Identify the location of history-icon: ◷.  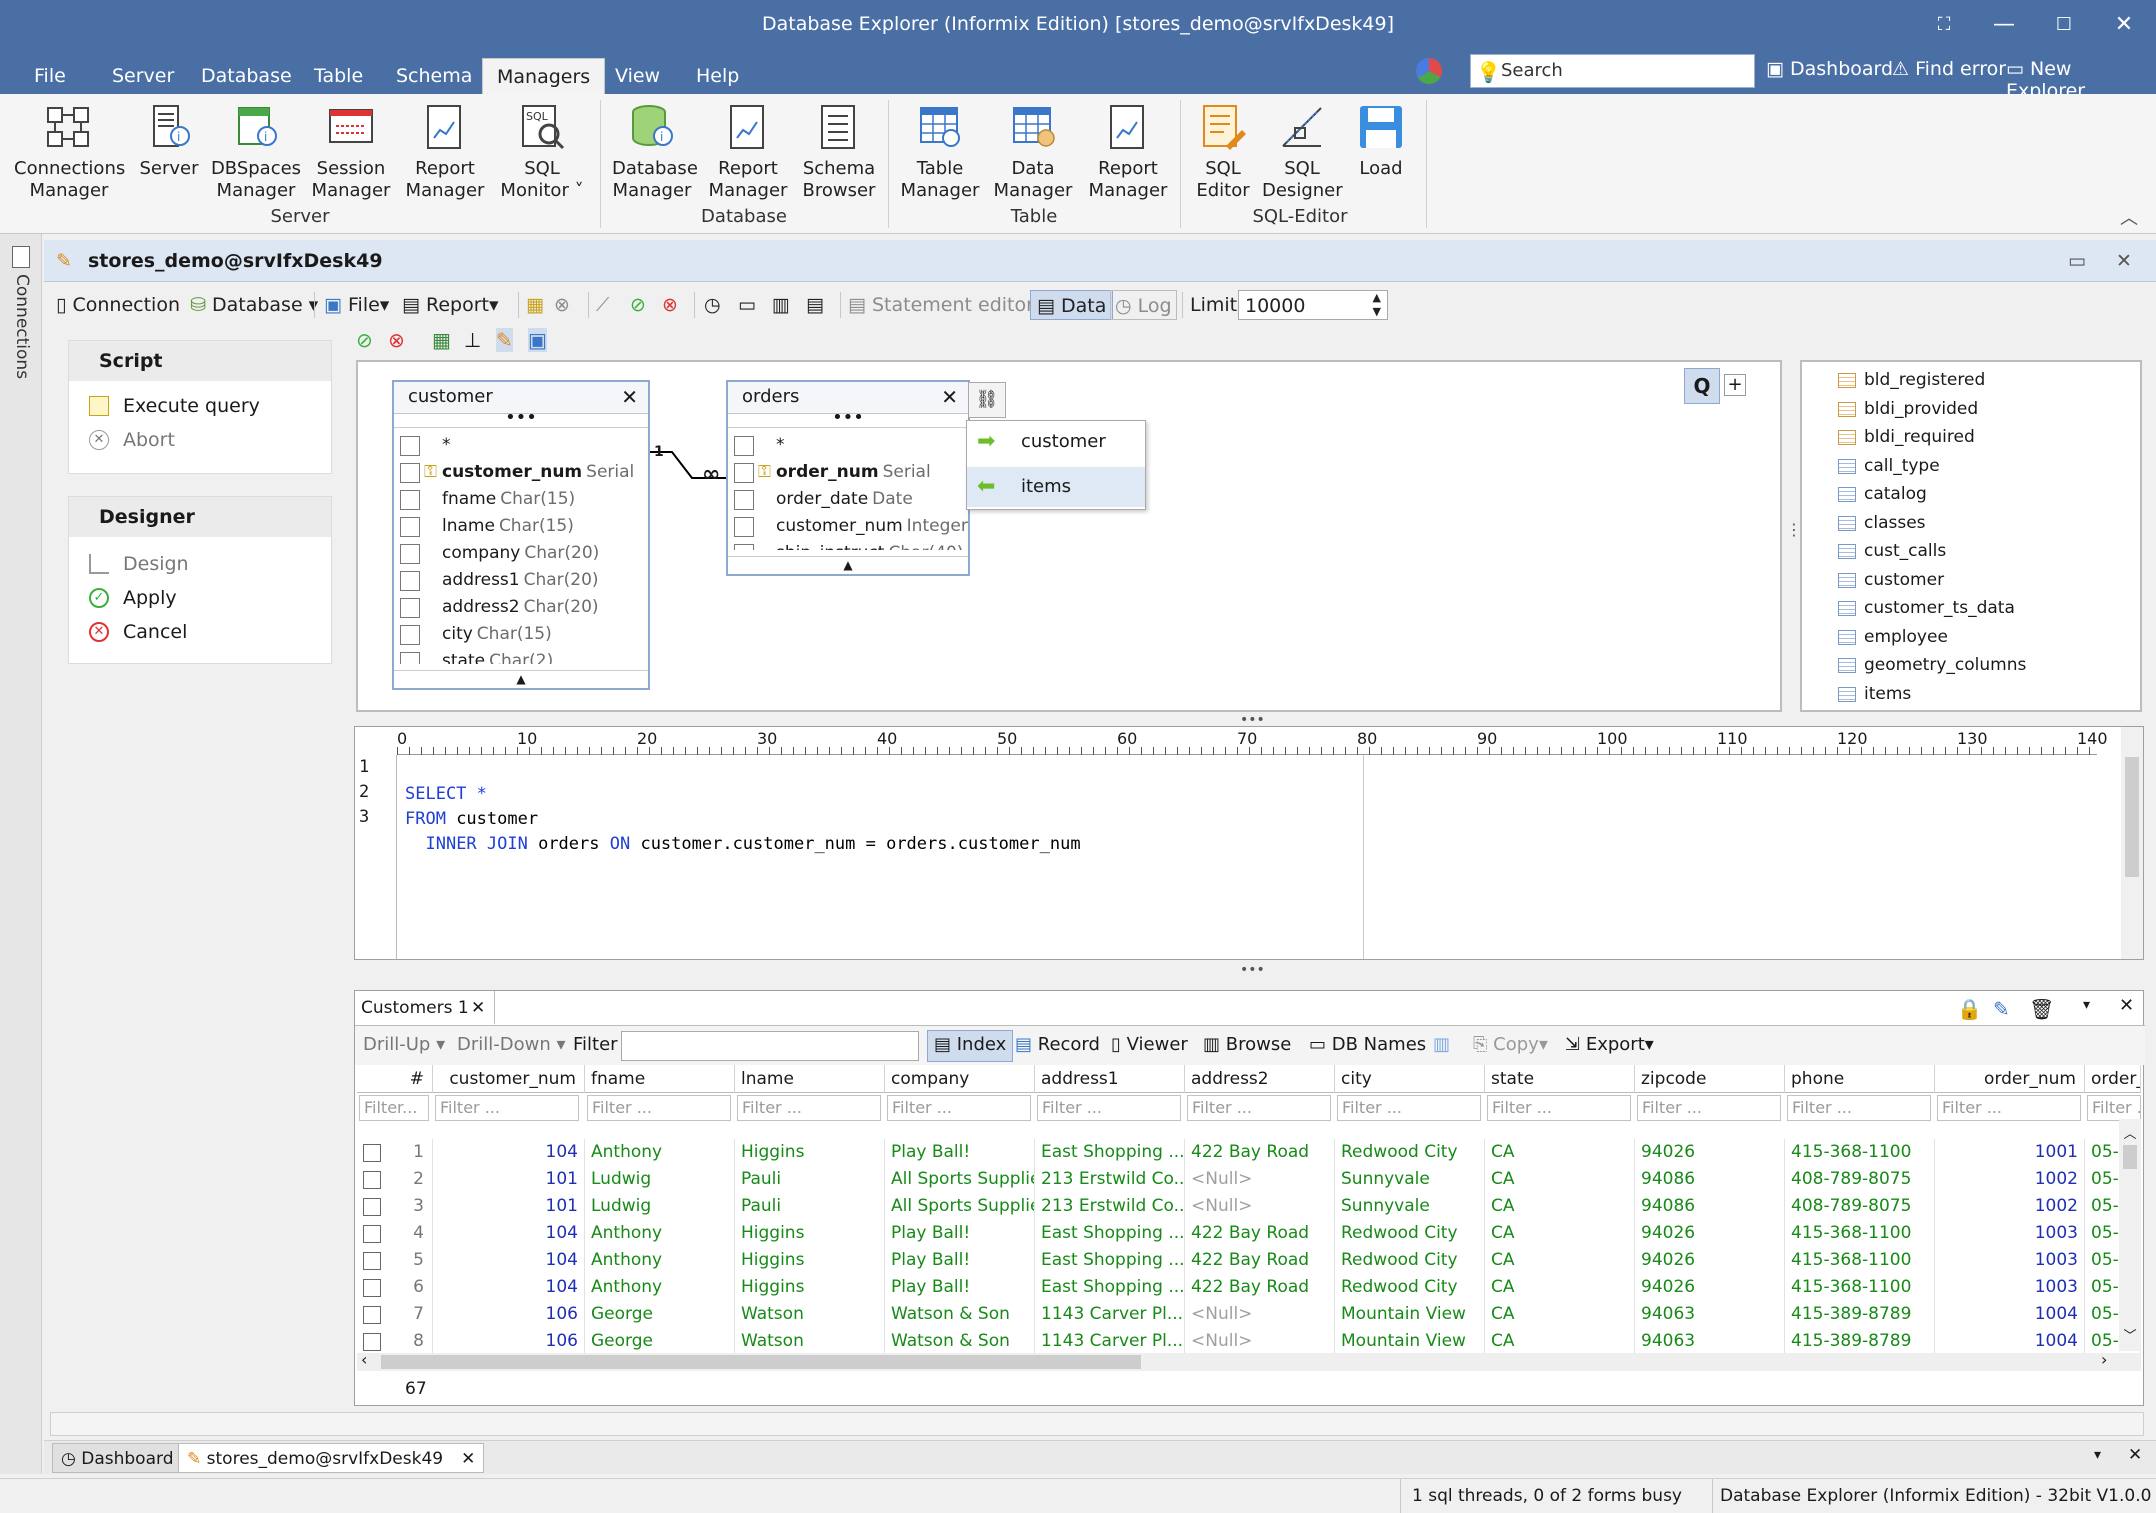
(712, 305).